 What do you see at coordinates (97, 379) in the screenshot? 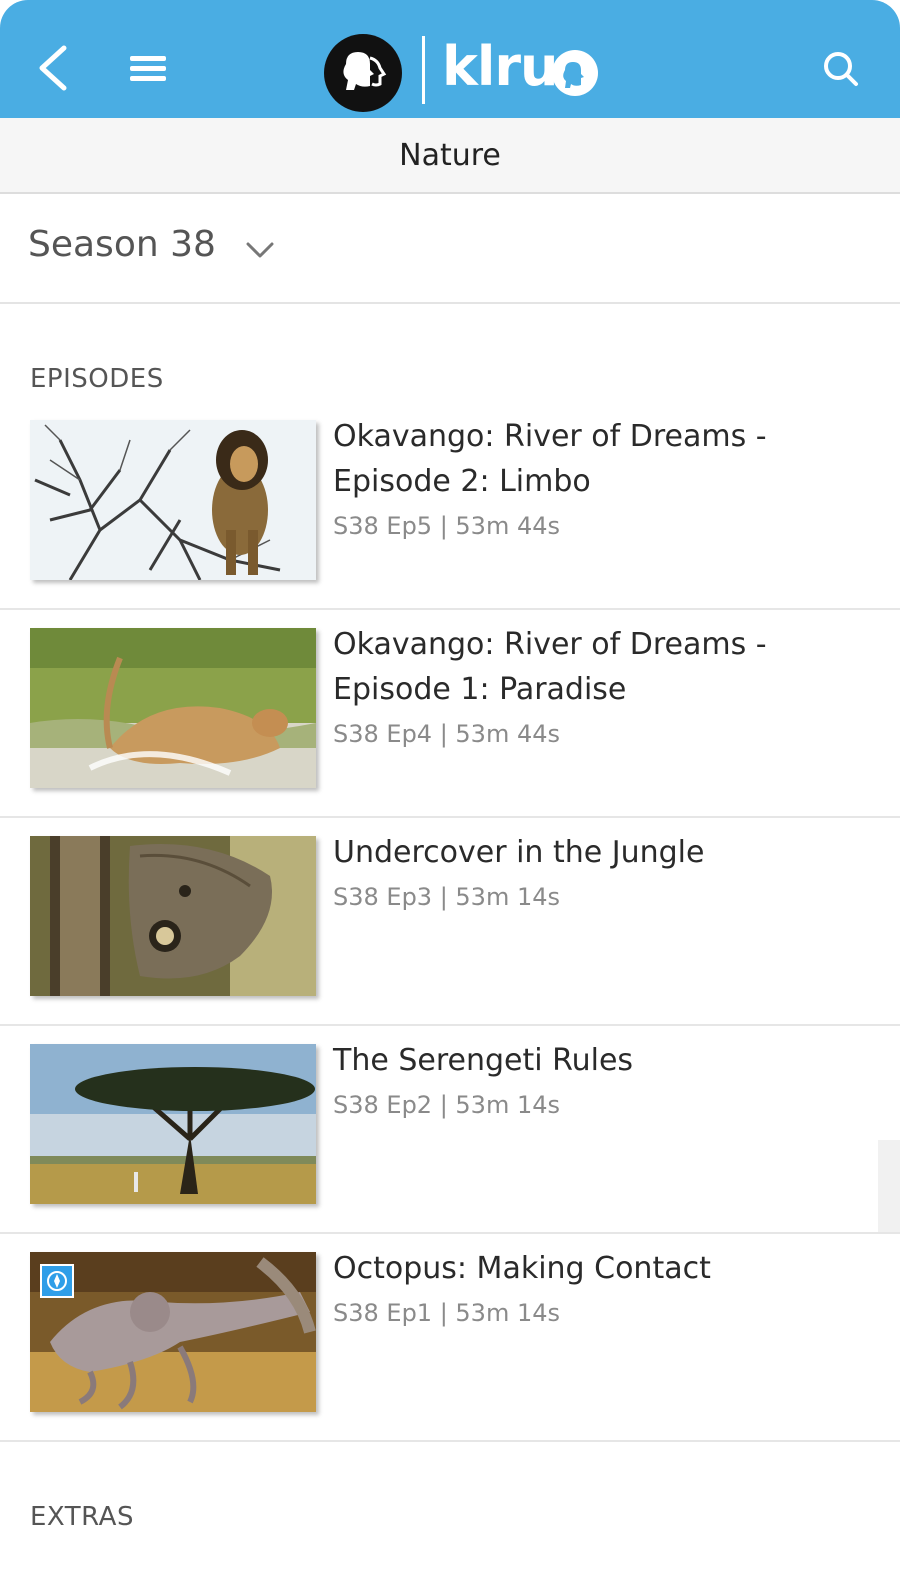
I see `episodes-heading: EPISODES` at bounding box center [97, 379].